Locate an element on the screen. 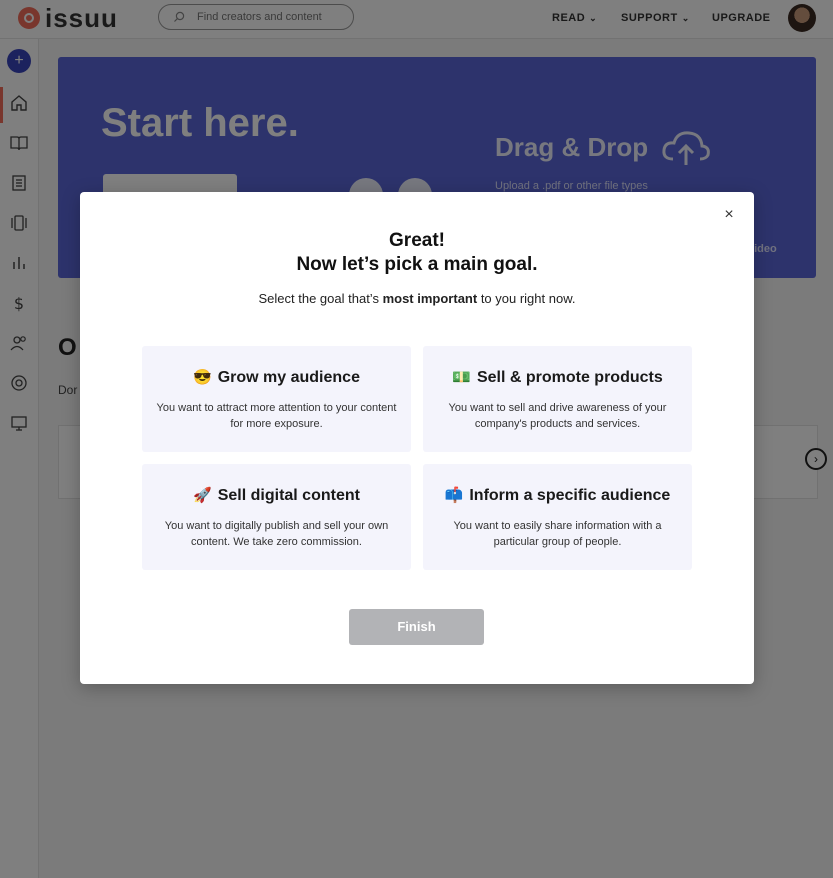 Image resolution: width=833 pixels, height=878 pixels. goal-card-title-text: Sell & promote products is located at coordinates (569, 377).